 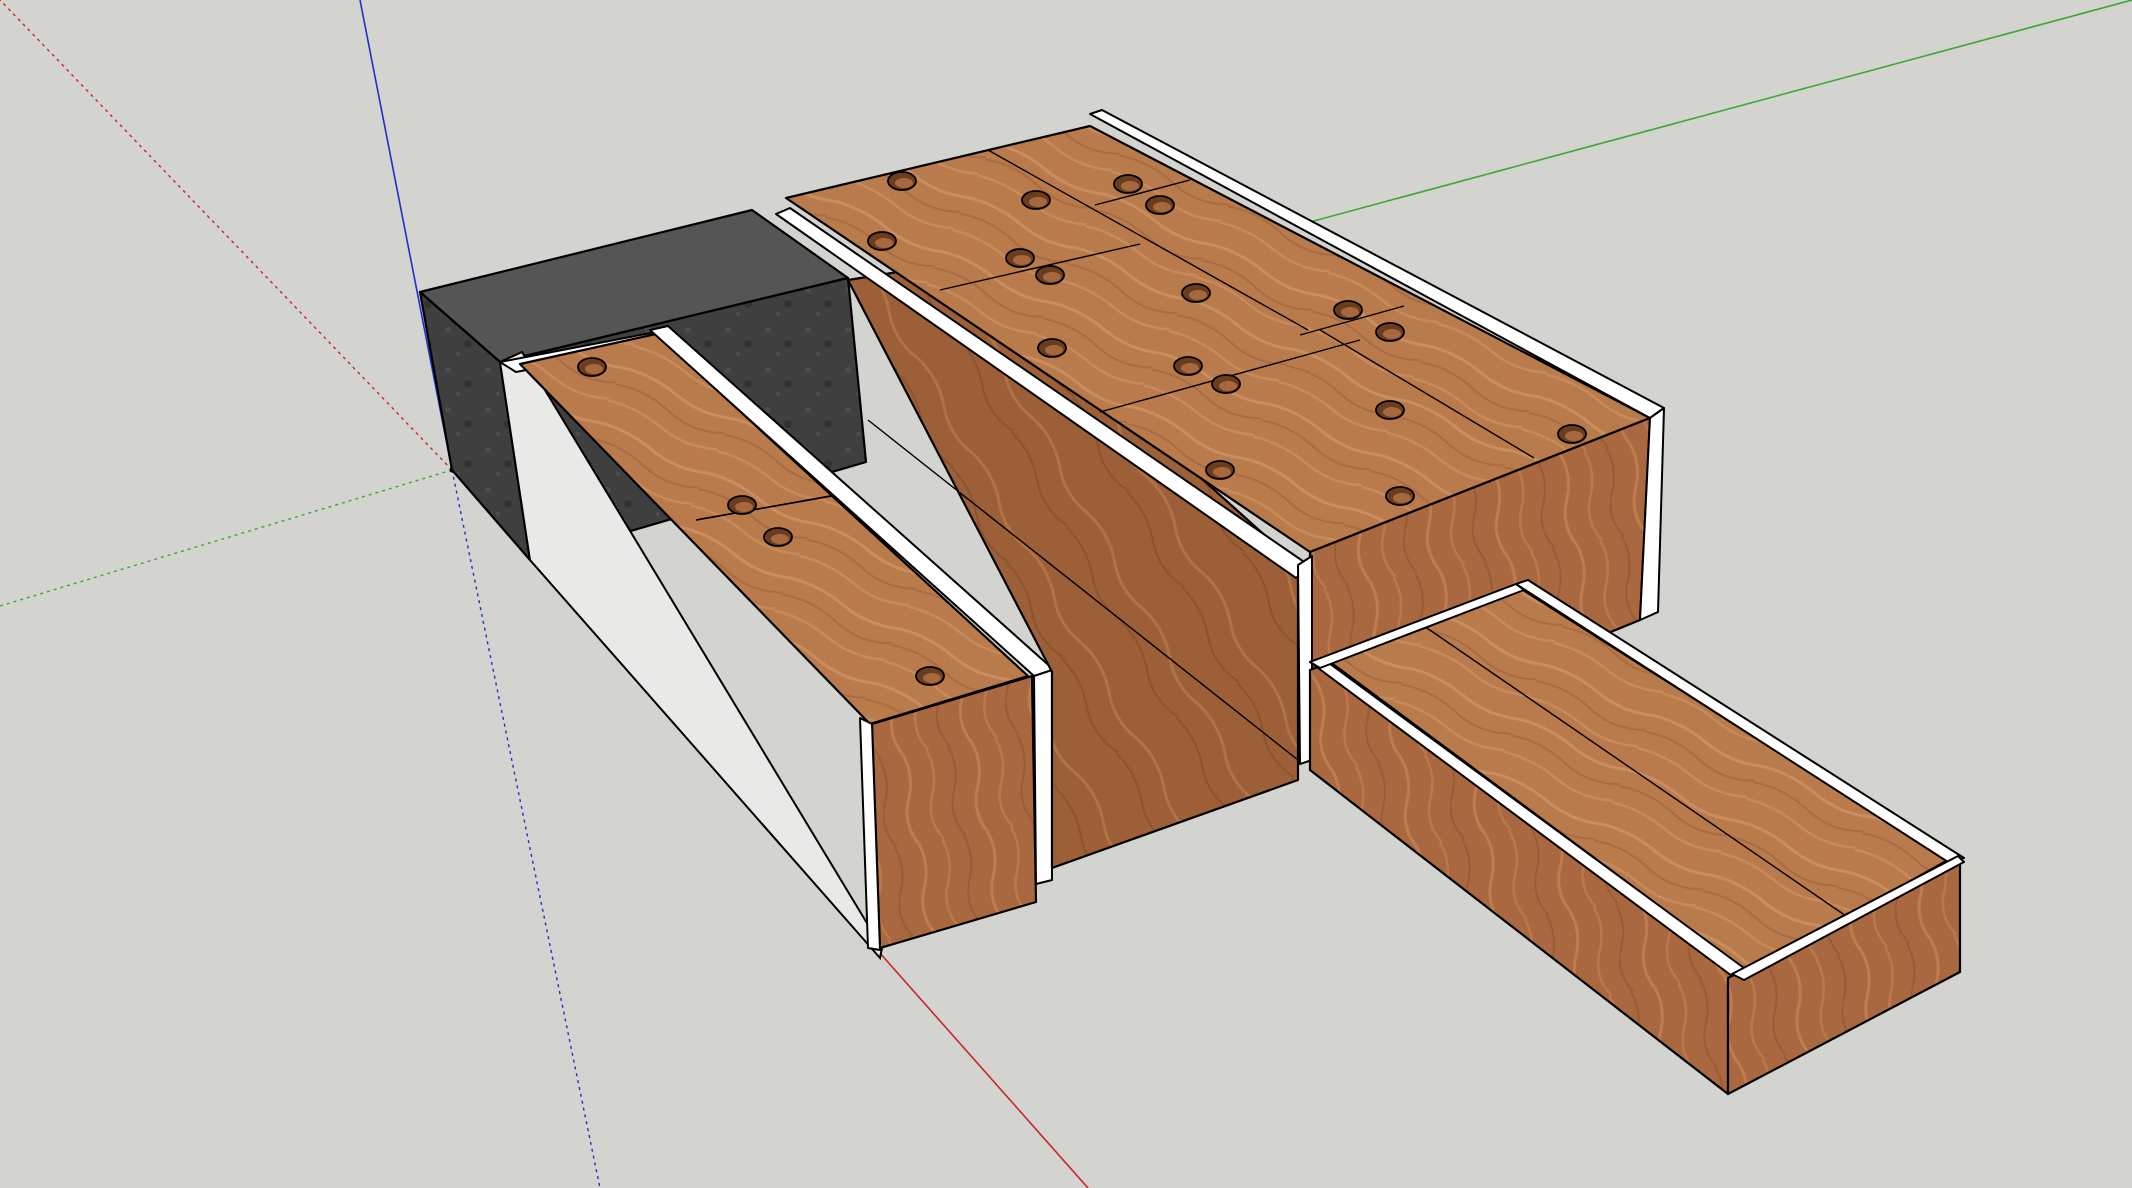 What do you see at coordinates (954, 812) in the screenshot?
I see `left-drawer-front-face` at bounding box center [954, 812].